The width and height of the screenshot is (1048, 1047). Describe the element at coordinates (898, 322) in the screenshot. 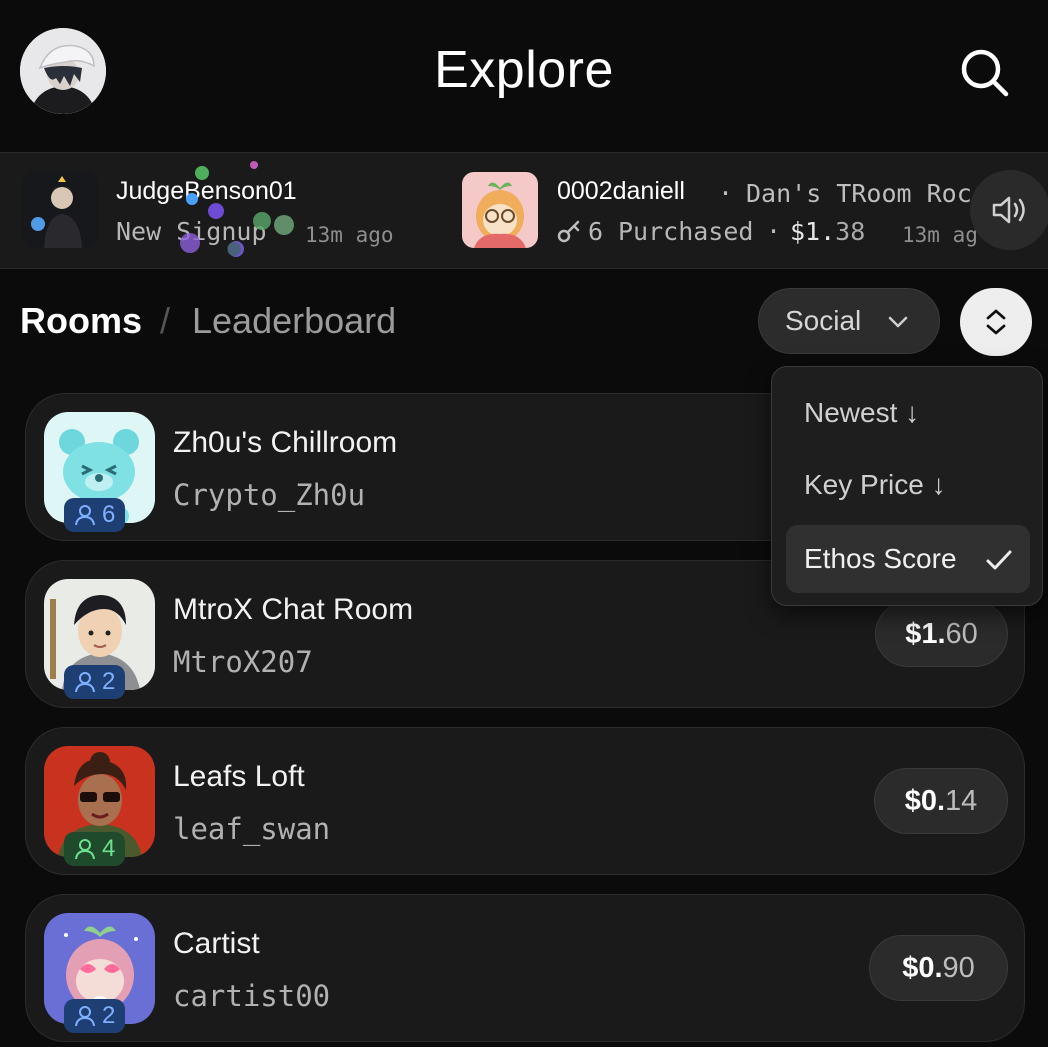

I see `chevron-down-icon` at that location.